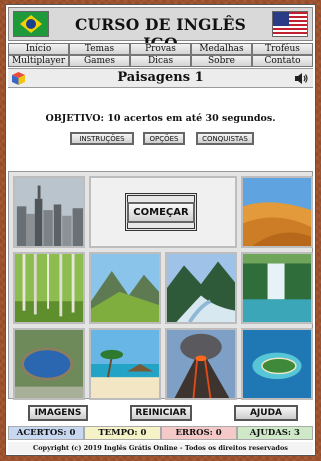  I want to click on level-title: Paisagens 1, so click(160, 77).